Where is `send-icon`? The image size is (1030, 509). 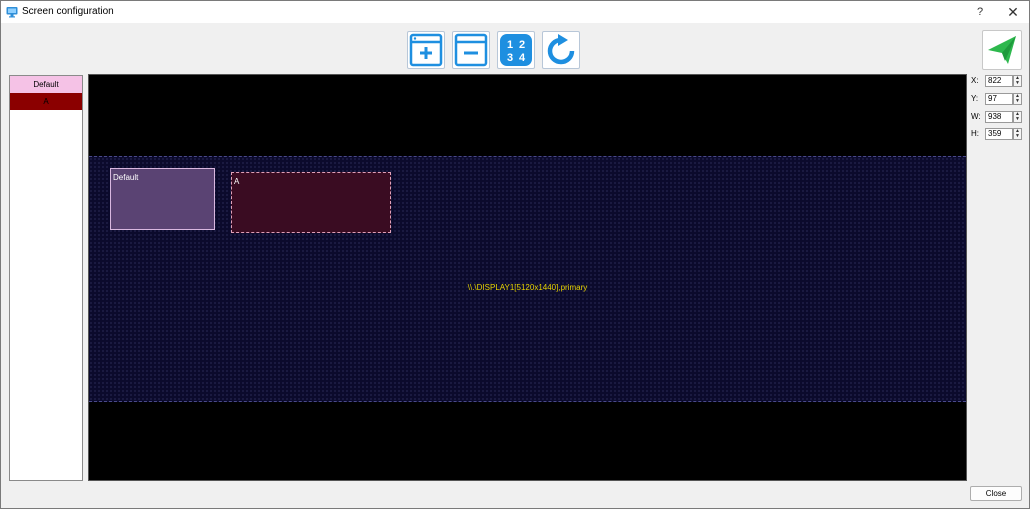 send-icon is located at coordinates (1002, 50).